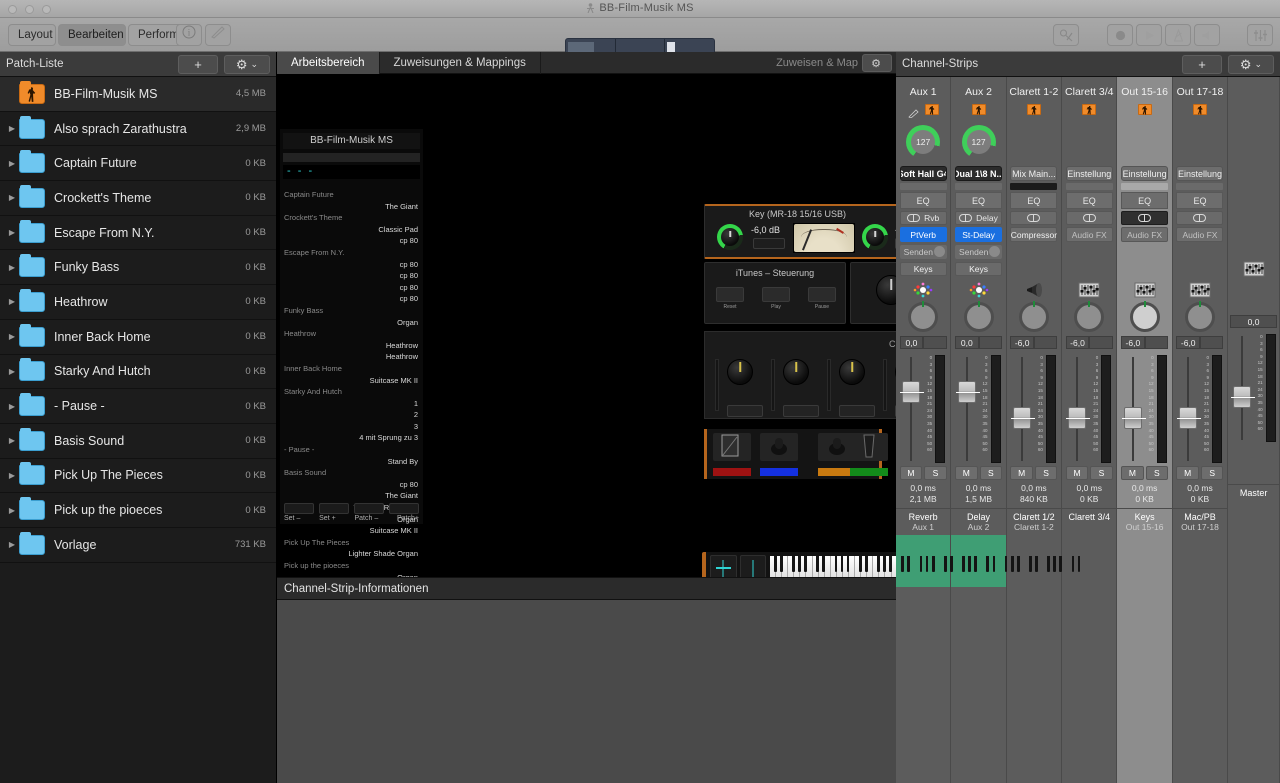  Describe the element at coordinates (138, 476) in the screenshot. I see `patch-row: ▶ Pick Up The Pieces 0 KB` at that location.